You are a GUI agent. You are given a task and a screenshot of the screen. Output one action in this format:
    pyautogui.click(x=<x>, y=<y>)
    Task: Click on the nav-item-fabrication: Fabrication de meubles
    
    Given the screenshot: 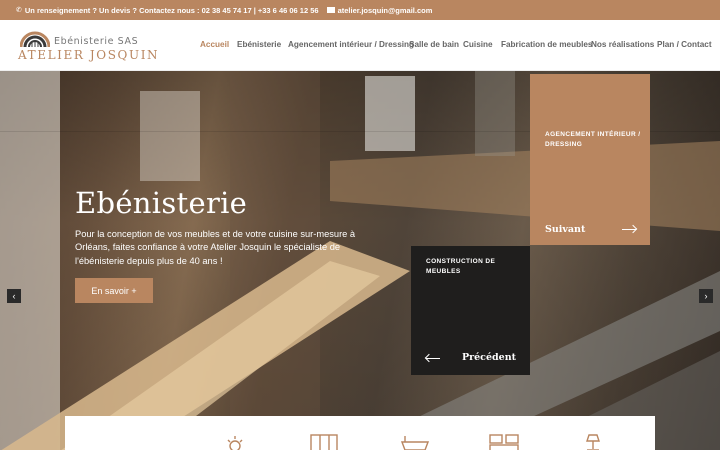 What is the action you would take?
    pyautogui.click(x=546, y=44)
    